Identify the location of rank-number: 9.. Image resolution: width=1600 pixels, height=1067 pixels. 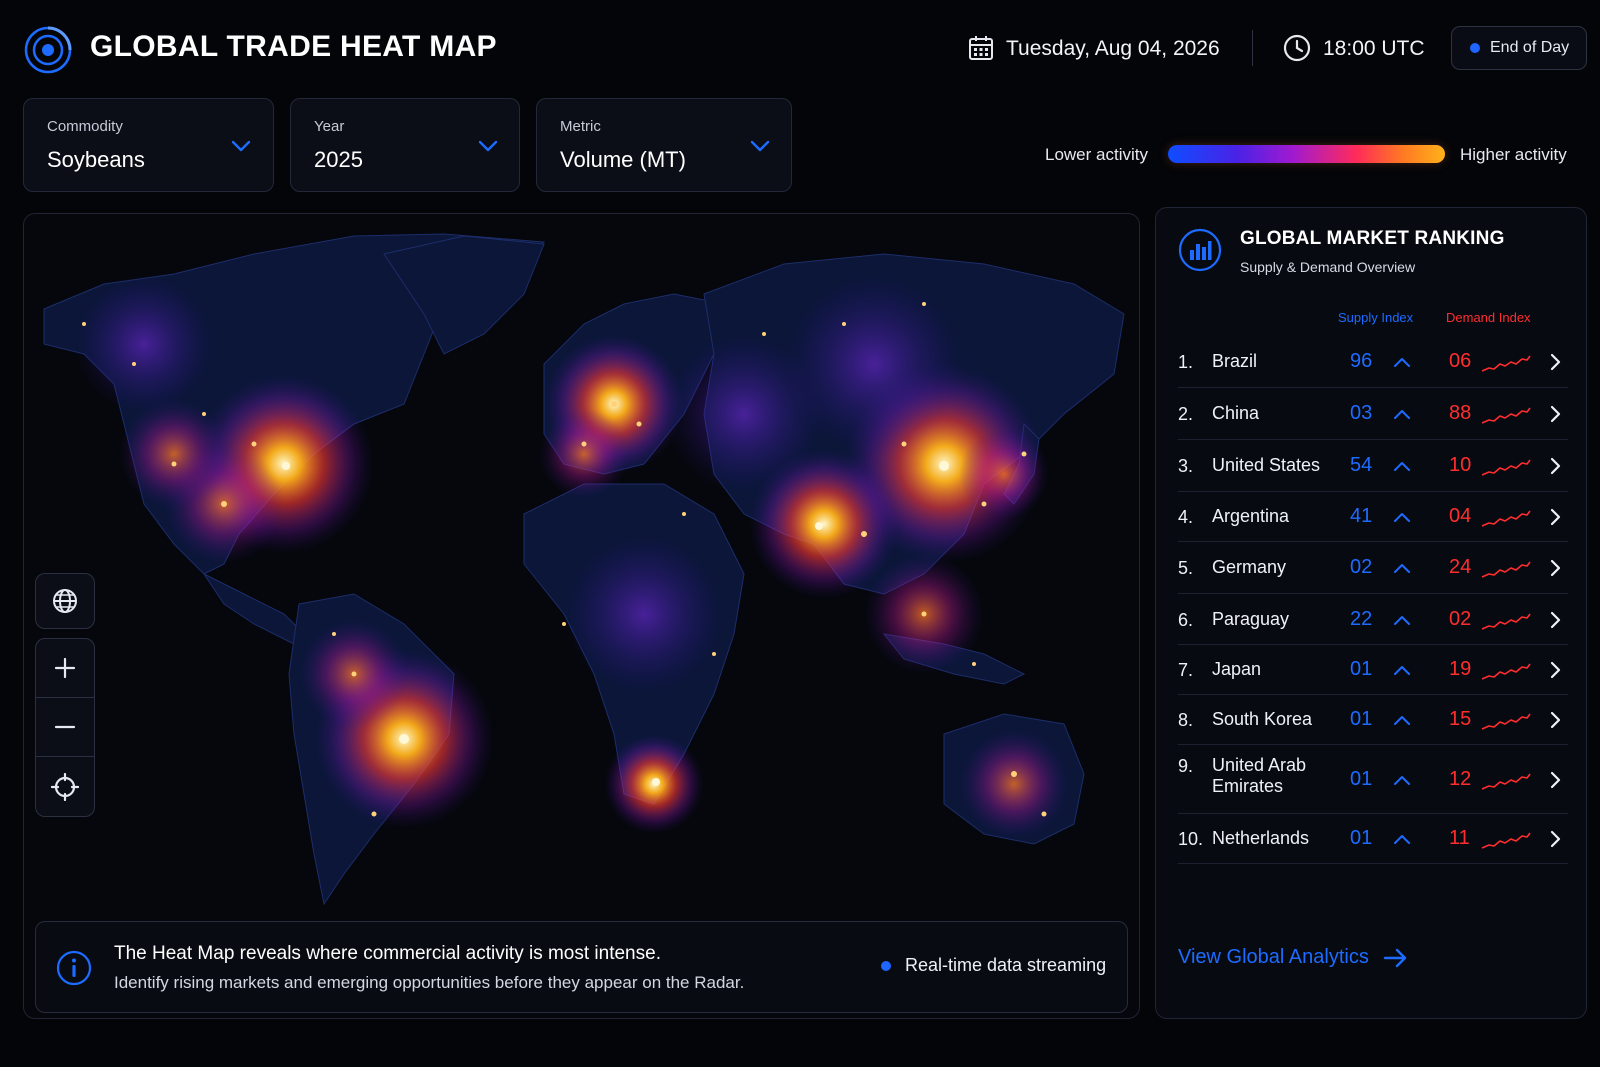
(1186, 766).